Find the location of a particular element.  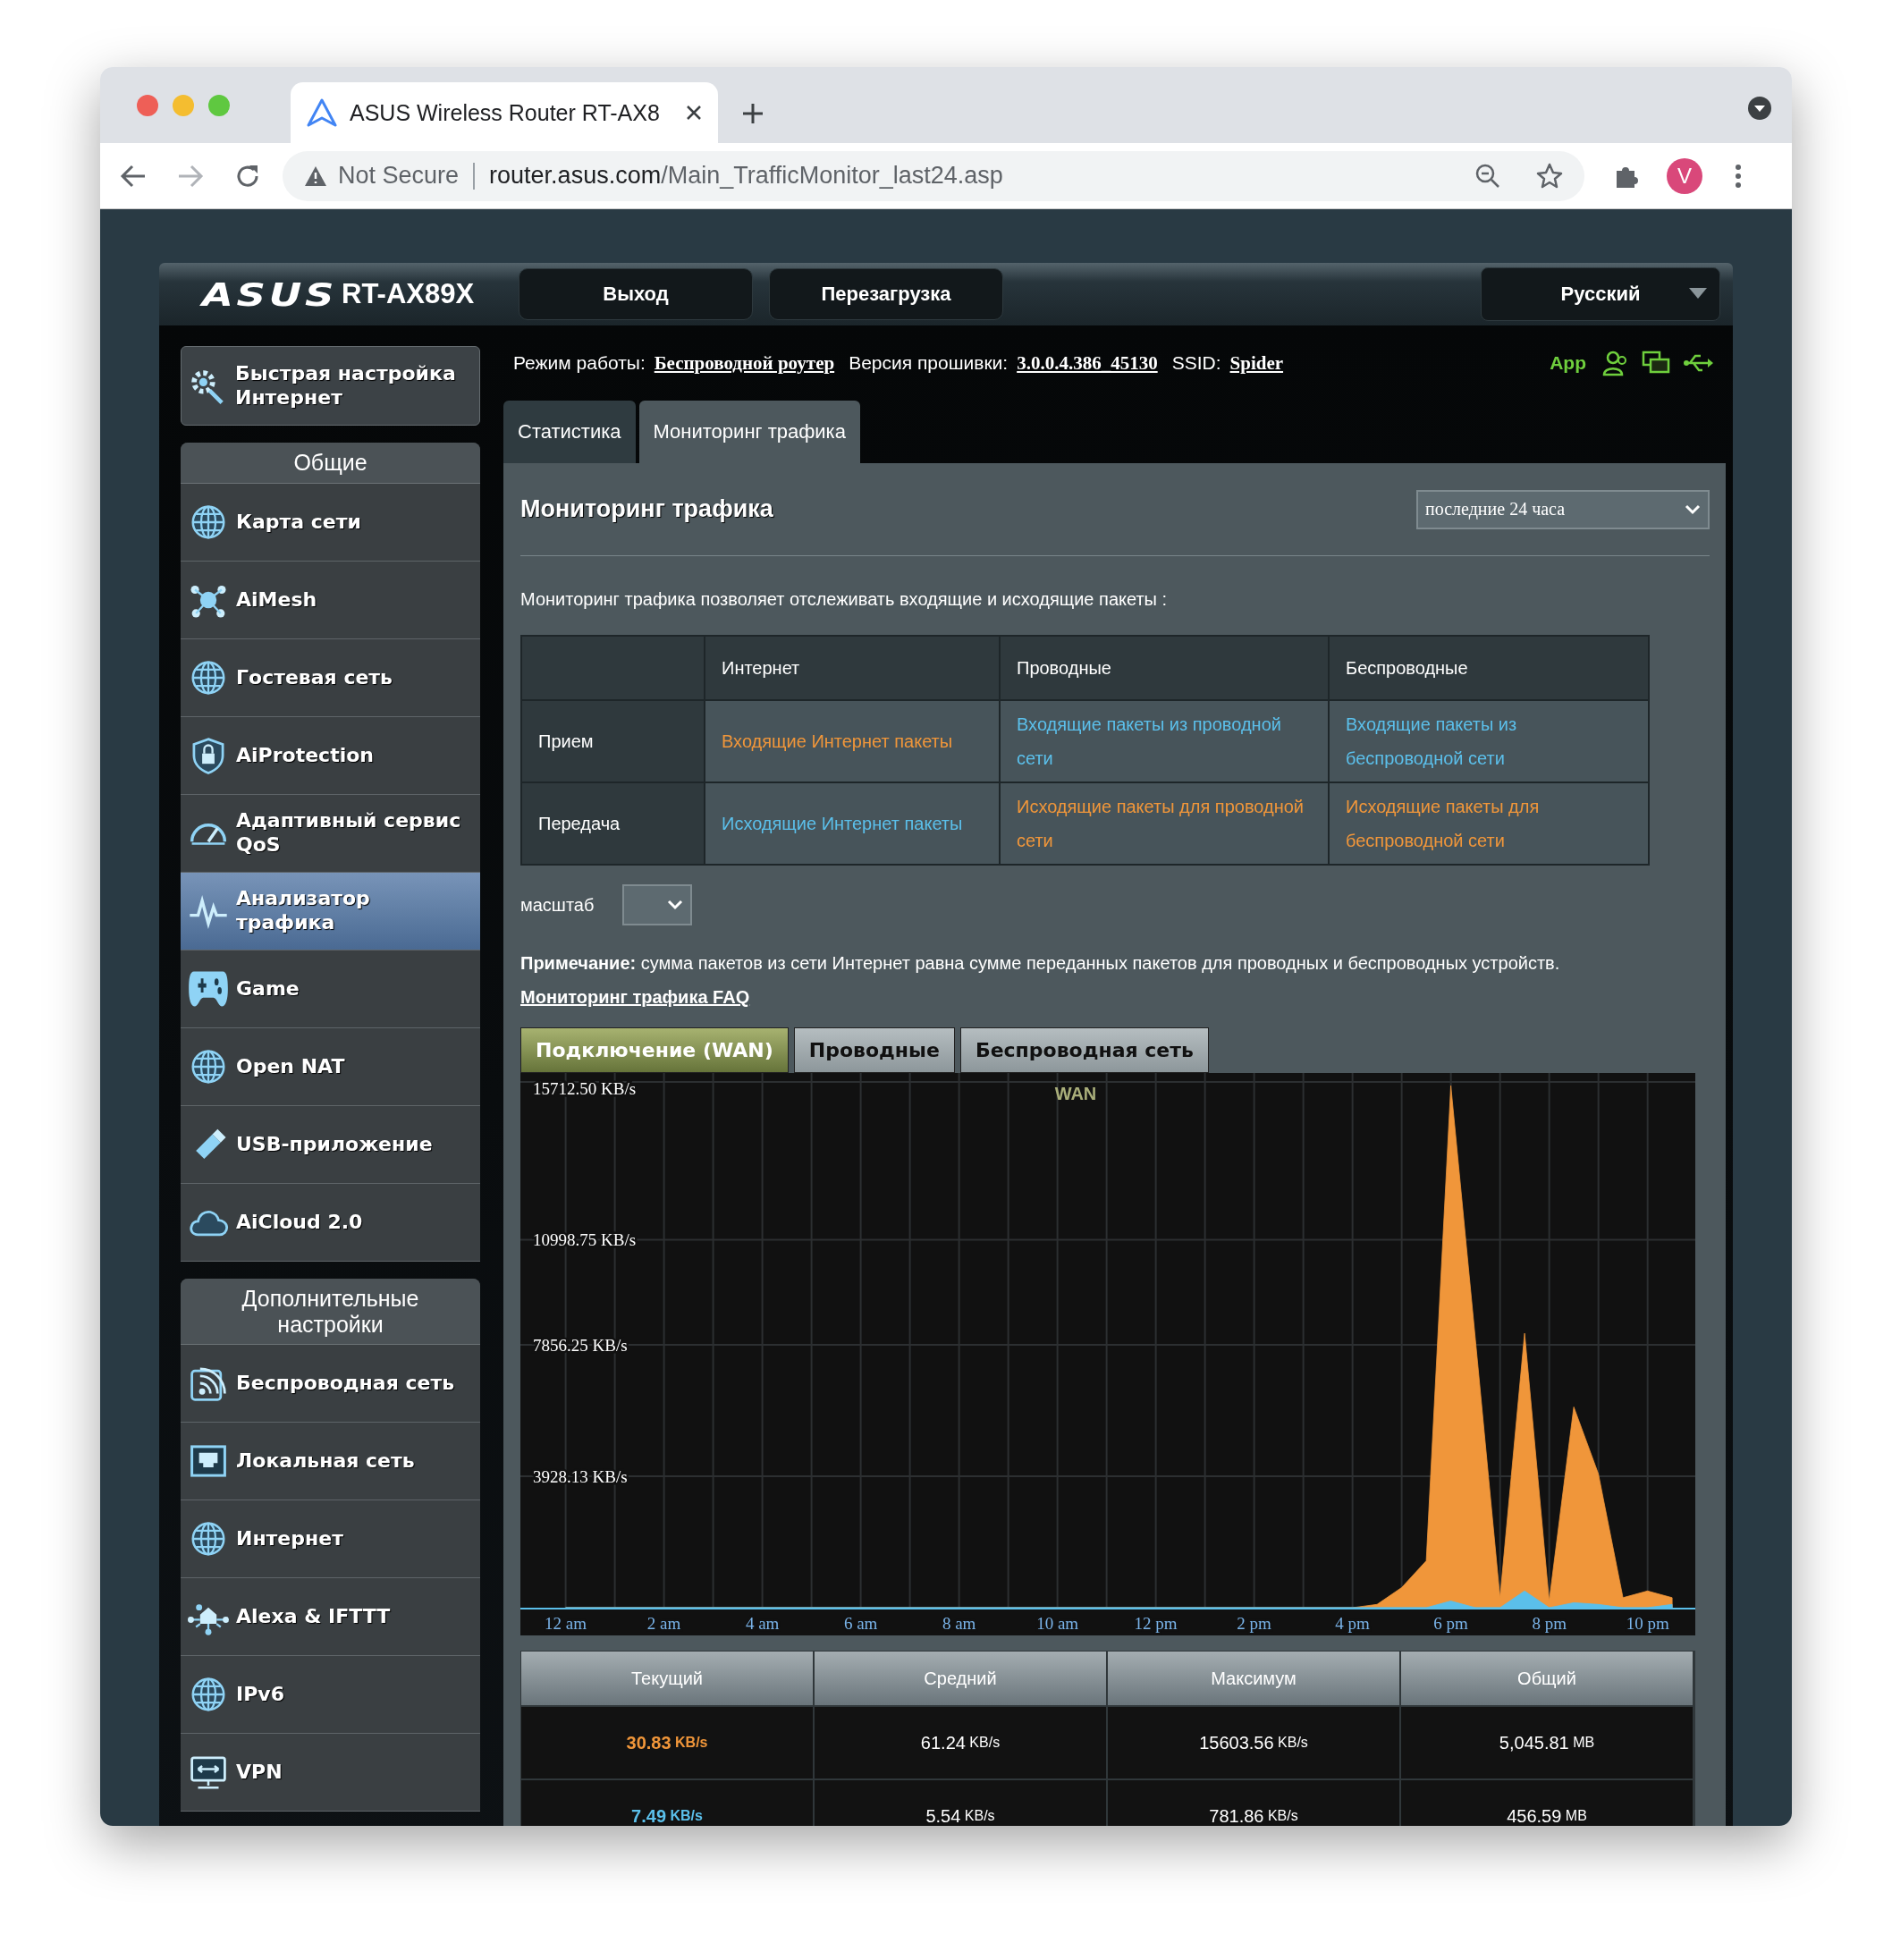

x-axis-label: 8 am is located at coordinates (959, 1623).